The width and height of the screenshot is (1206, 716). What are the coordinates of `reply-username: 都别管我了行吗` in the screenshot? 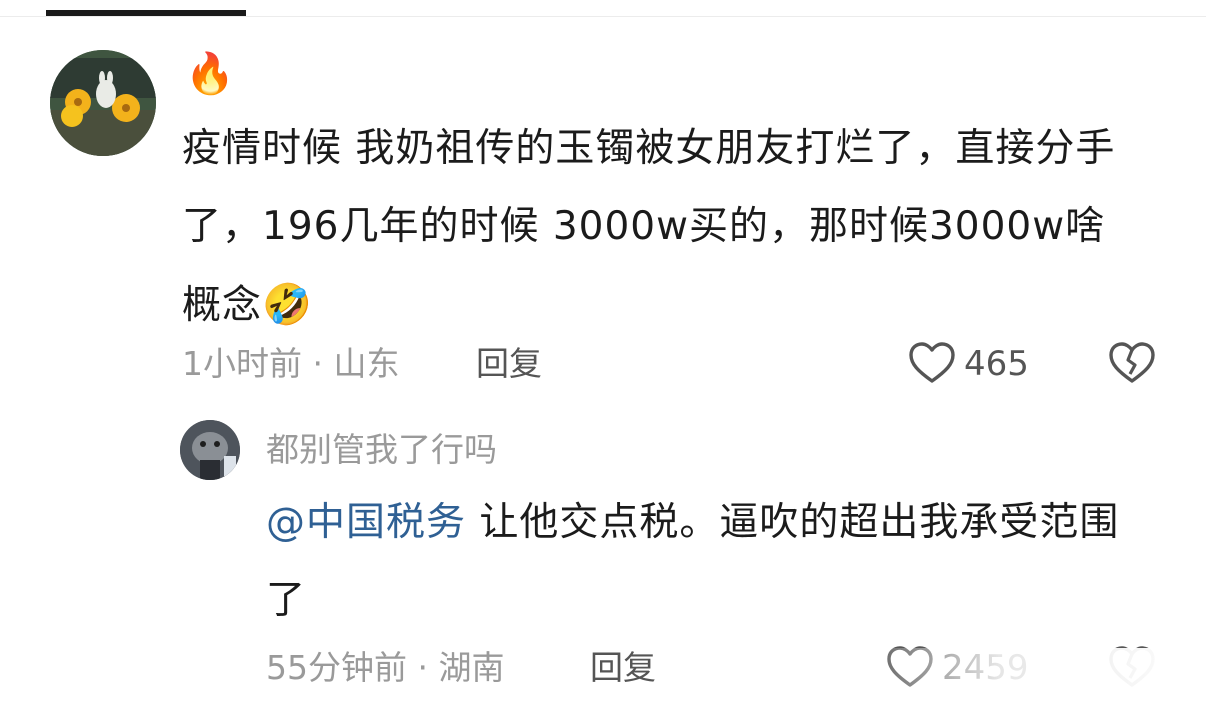 It's located at (381, 450).